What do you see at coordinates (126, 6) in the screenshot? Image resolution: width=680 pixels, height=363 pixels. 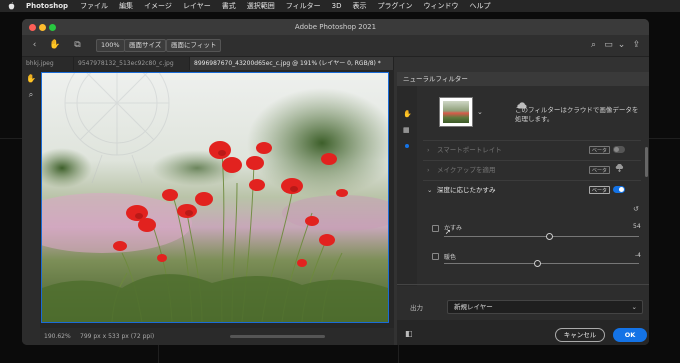 I see `menu-edit: 編集` at bounding box center [126, 6].